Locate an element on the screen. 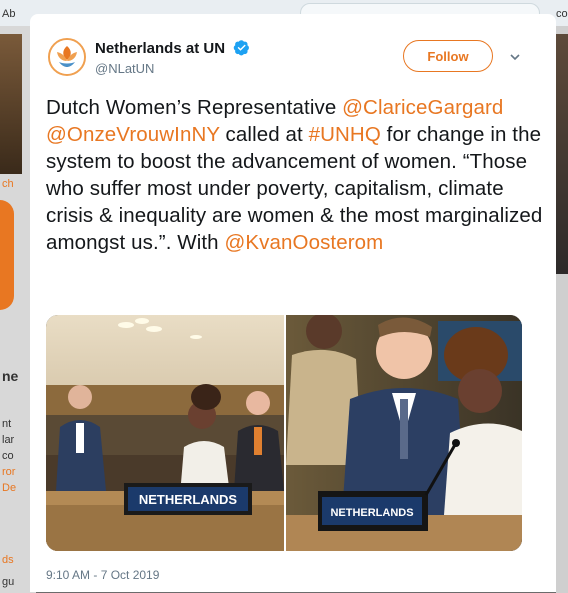  mention-link: @OnzeVrouwInNY is located at coordinates (133, 134).